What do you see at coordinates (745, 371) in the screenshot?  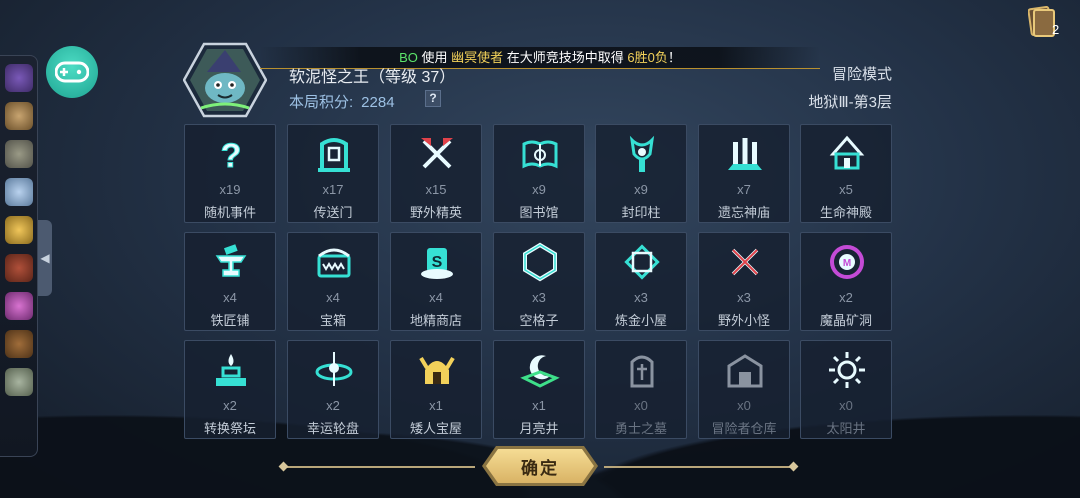 I see `warehouse-icon` at bounding box center [745, 371].